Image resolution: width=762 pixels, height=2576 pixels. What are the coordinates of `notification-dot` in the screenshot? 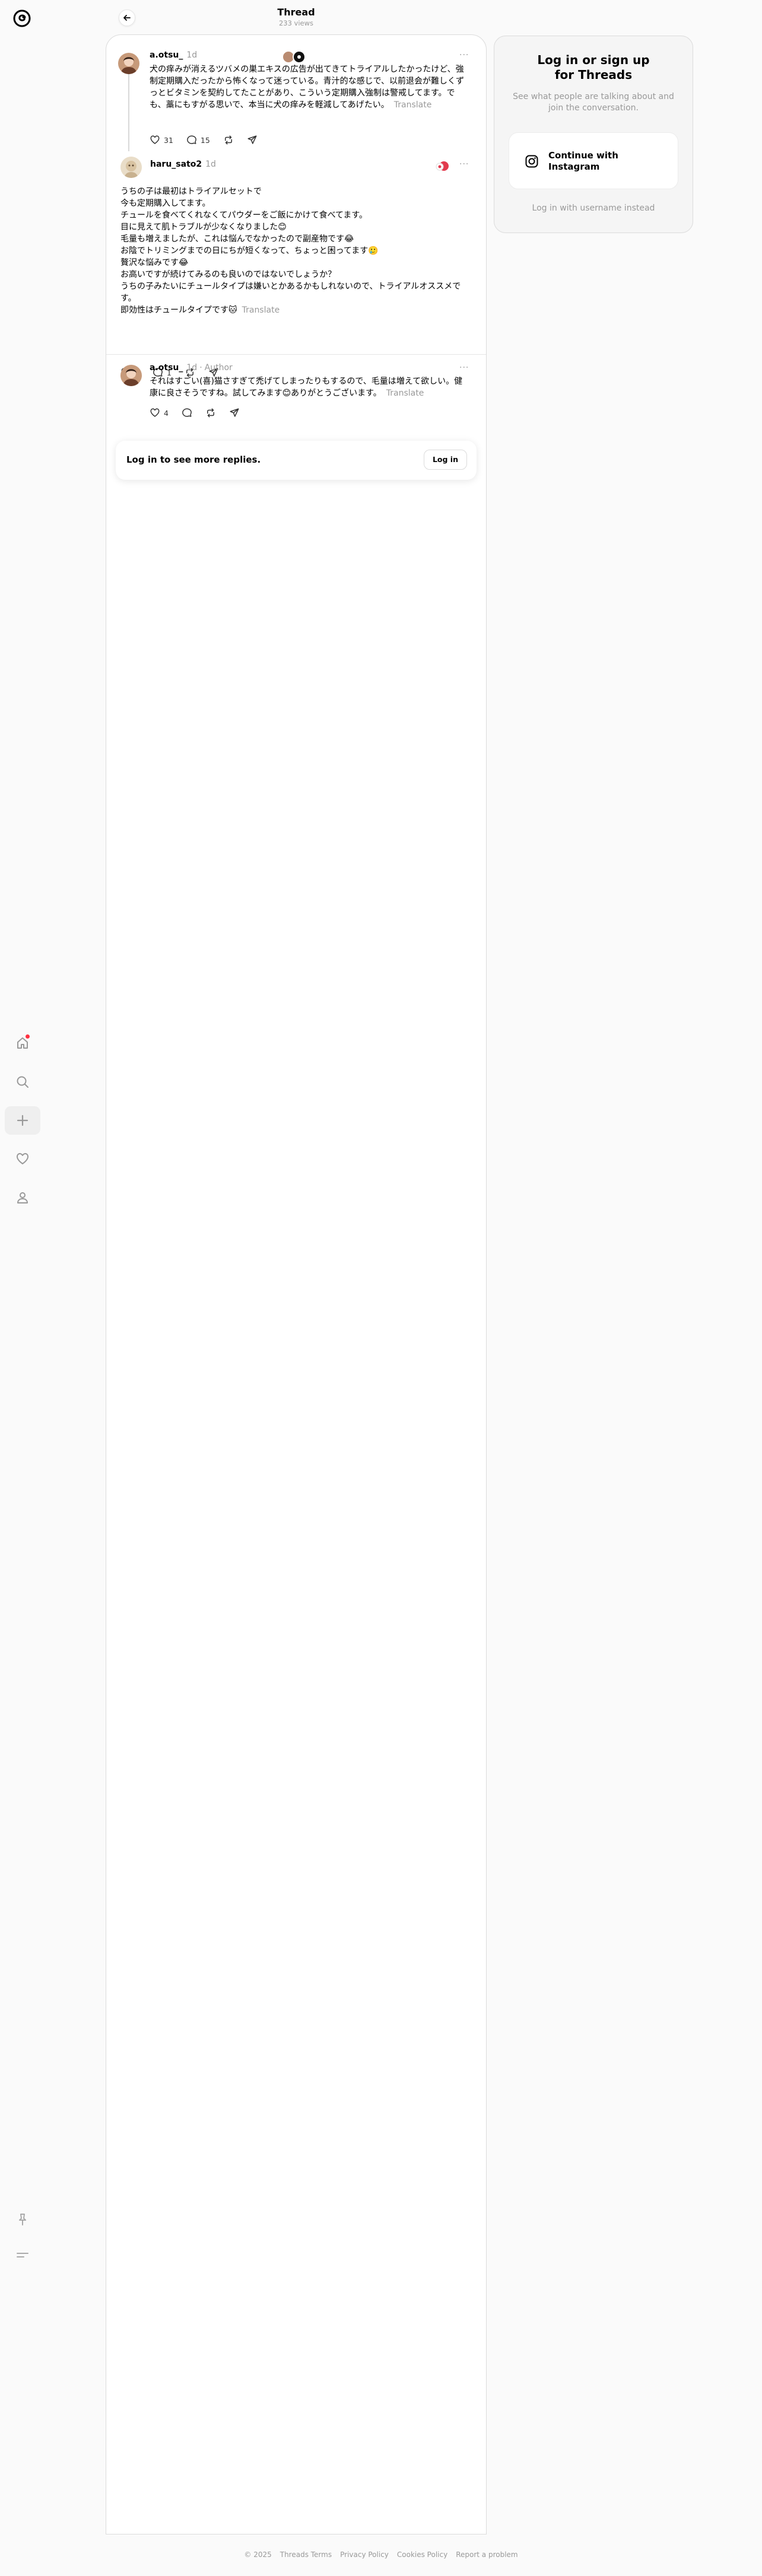 It's located at (28, 1036).